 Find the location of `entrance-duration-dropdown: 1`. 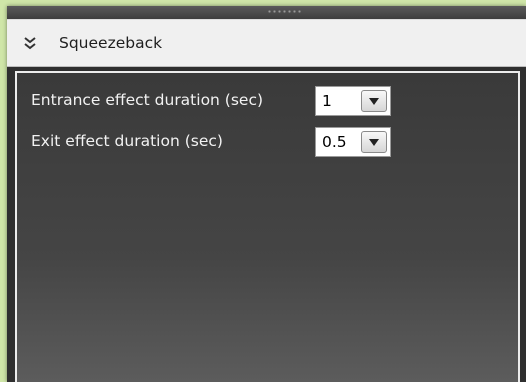

entrance-duration-dropdown: 1 is located at coordinates (353, 101).